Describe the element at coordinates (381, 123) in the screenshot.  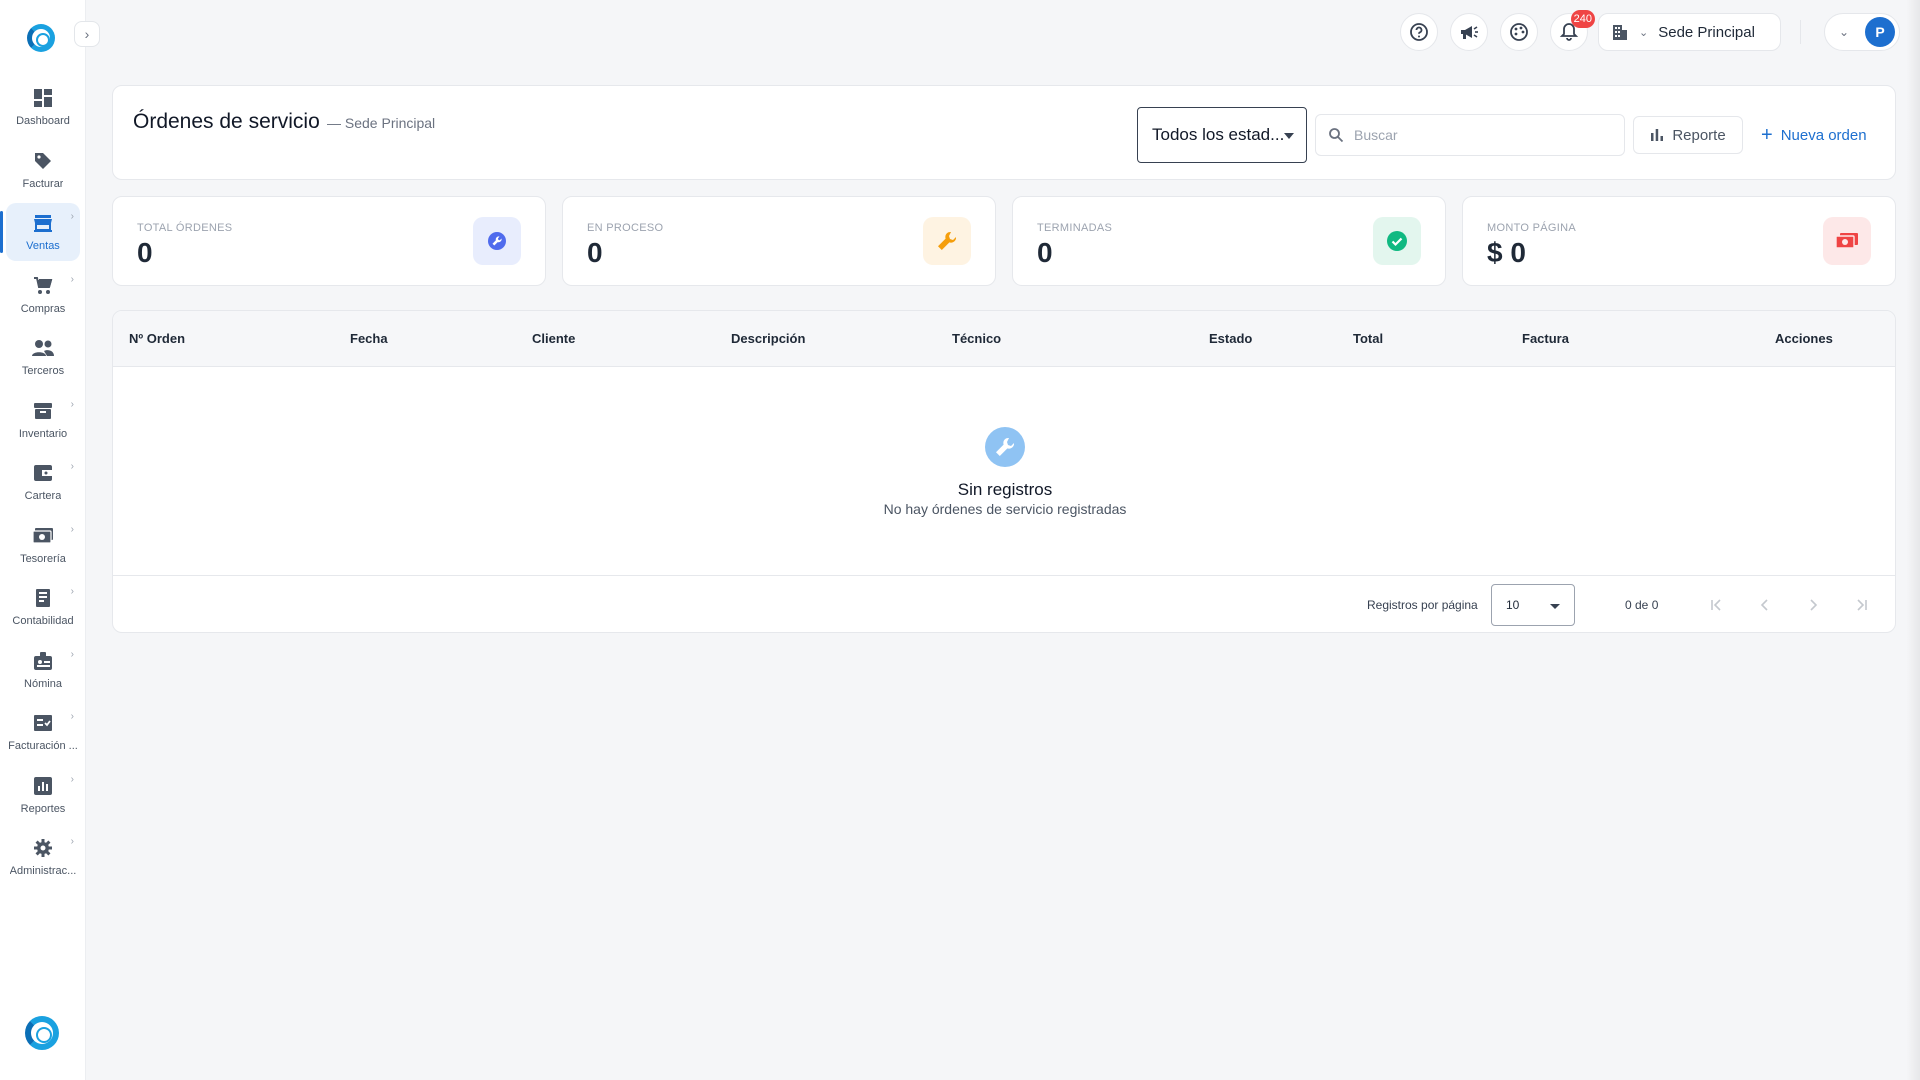
I see `page-subtitle: — Sede Principal` at that location.